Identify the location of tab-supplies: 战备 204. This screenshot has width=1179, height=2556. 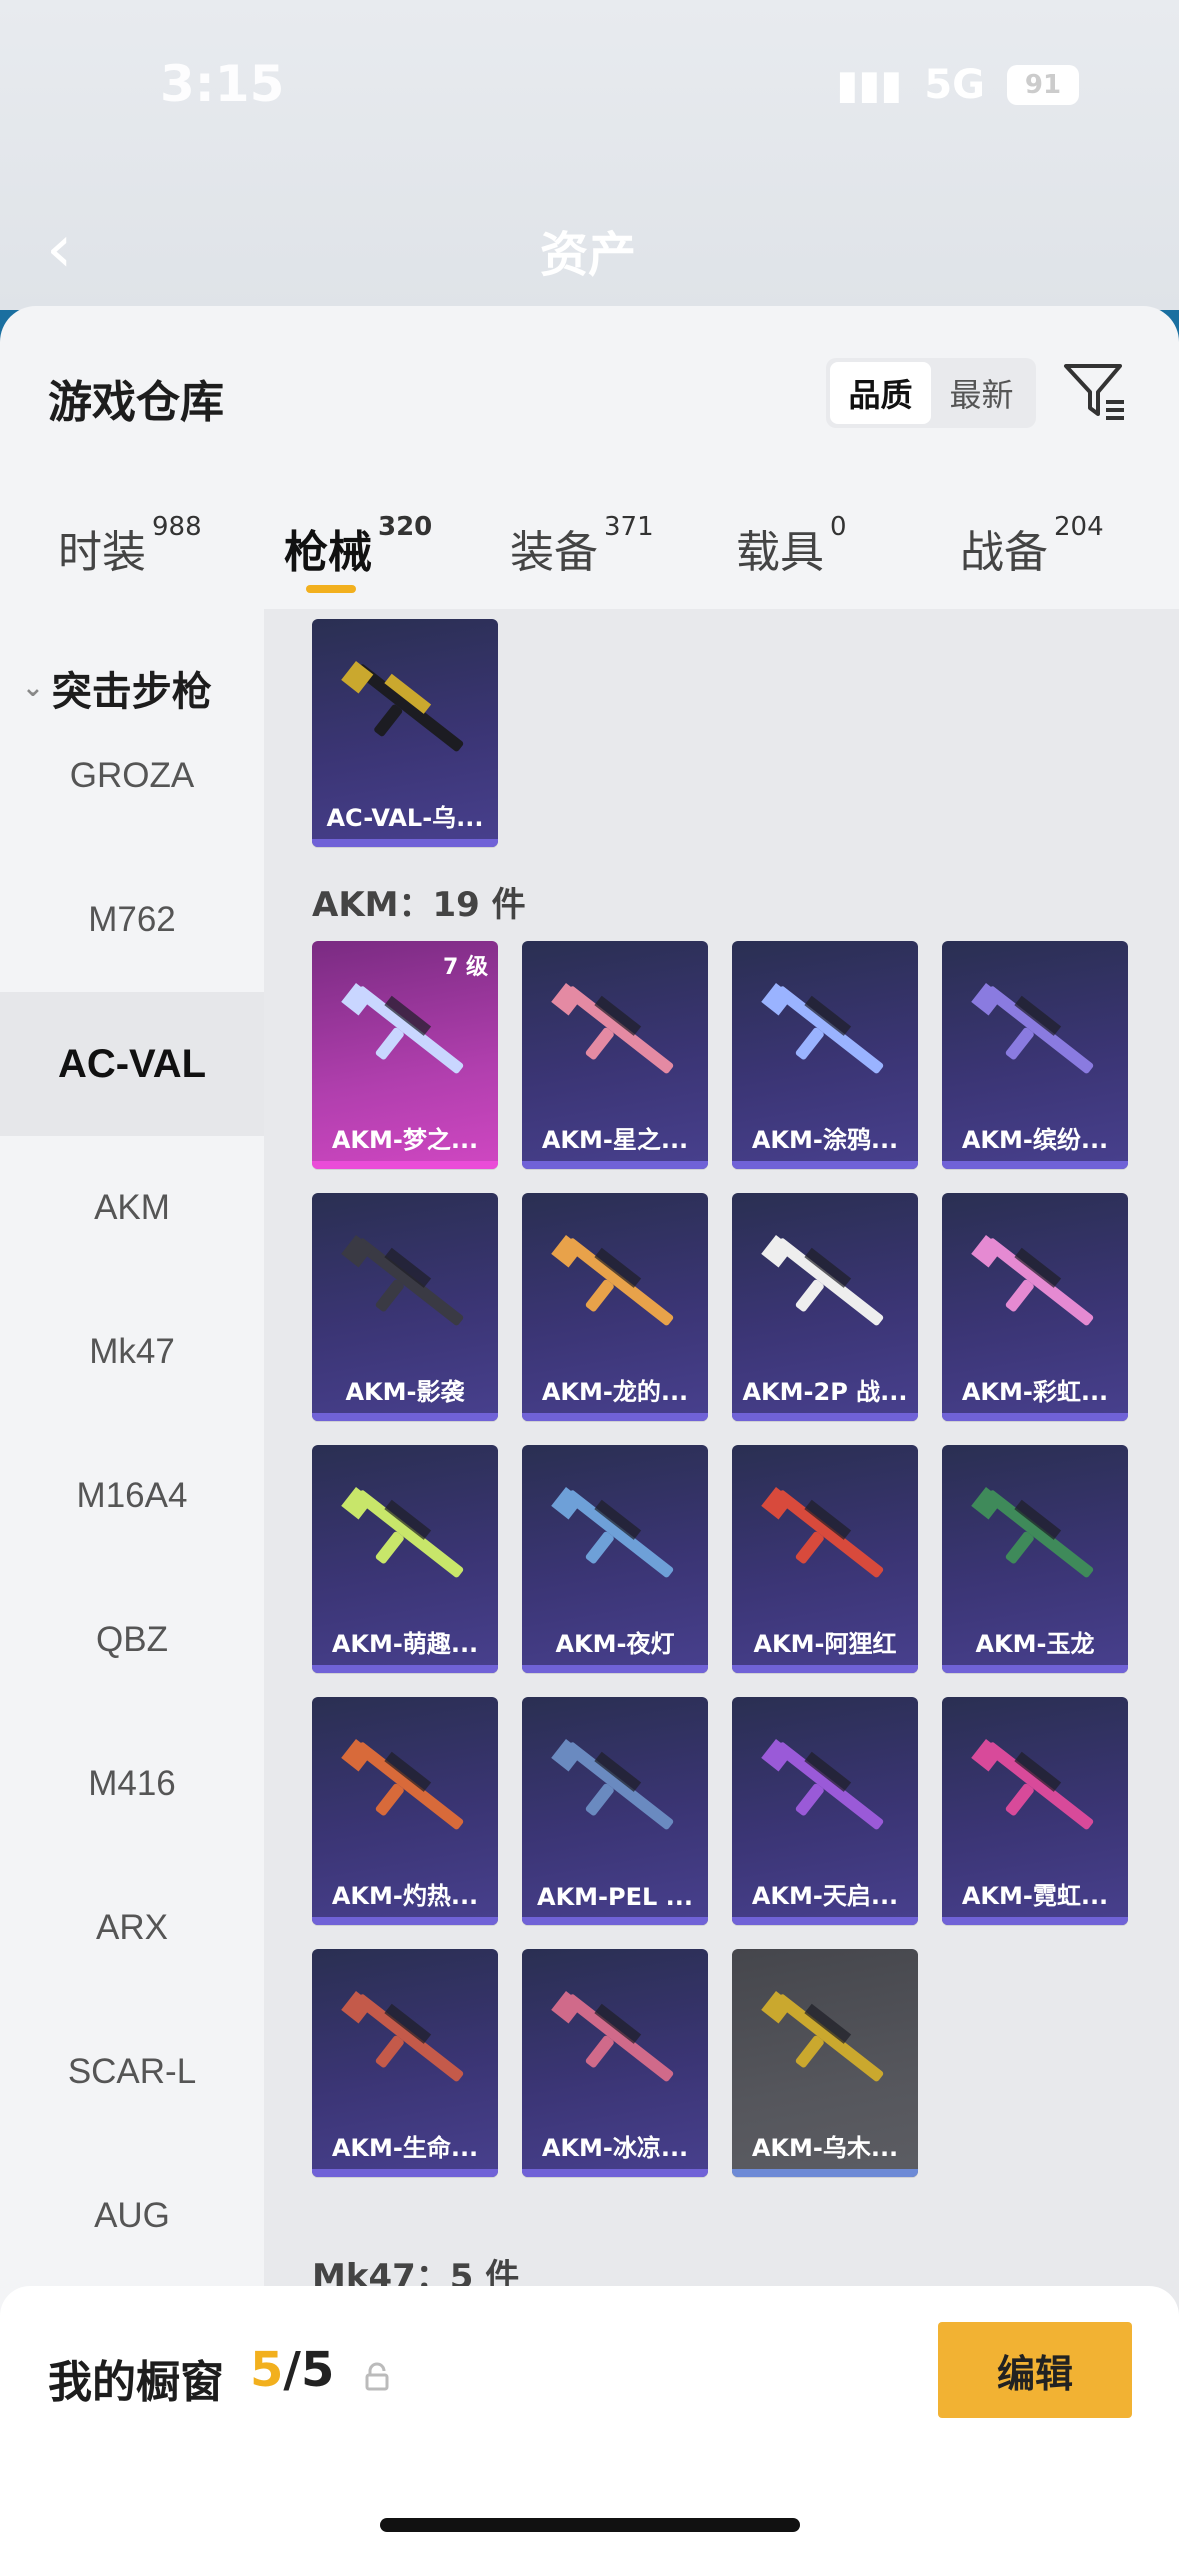
(1032, 546).